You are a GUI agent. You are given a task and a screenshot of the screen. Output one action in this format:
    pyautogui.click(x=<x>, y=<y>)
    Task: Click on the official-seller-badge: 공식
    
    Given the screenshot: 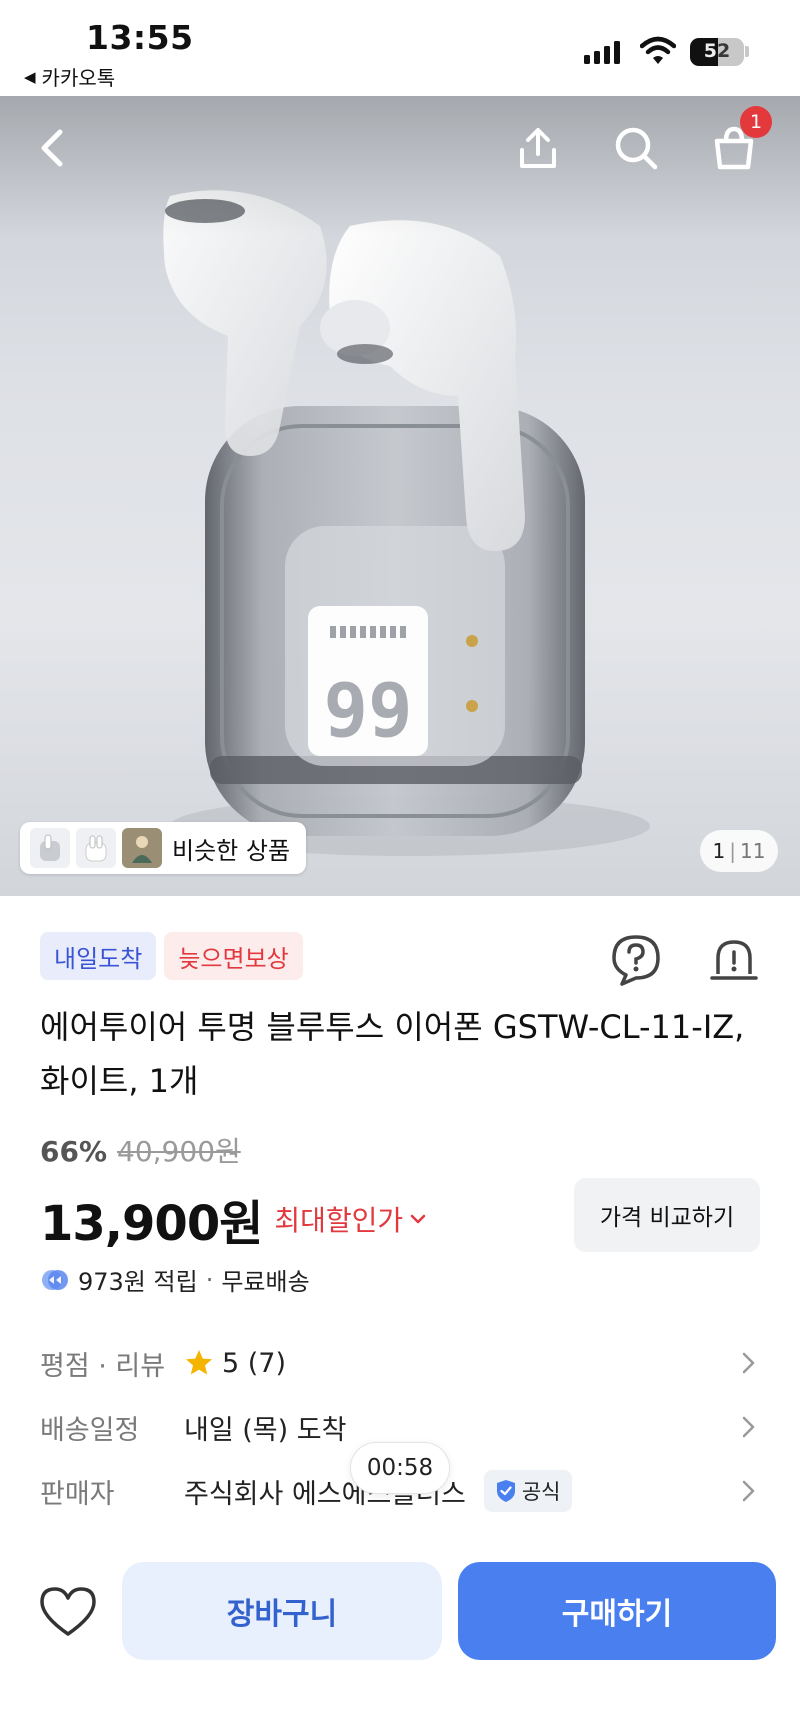 What is the action you would take?
    pyautogui.click(x=528, y=1491)
    